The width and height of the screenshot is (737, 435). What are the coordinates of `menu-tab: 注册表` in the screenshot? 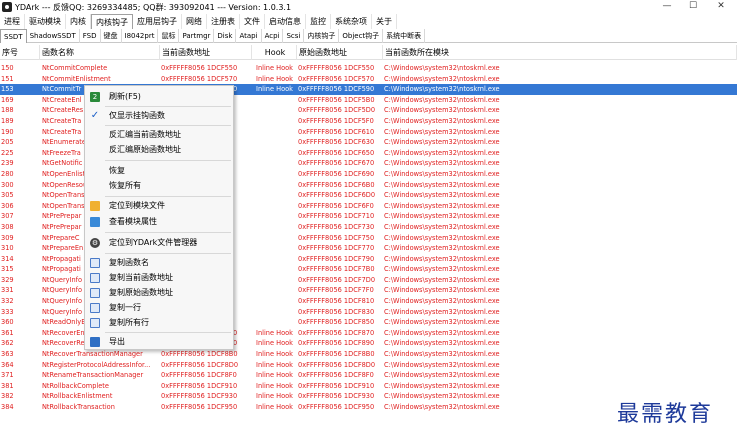 It's located at (223, 21).